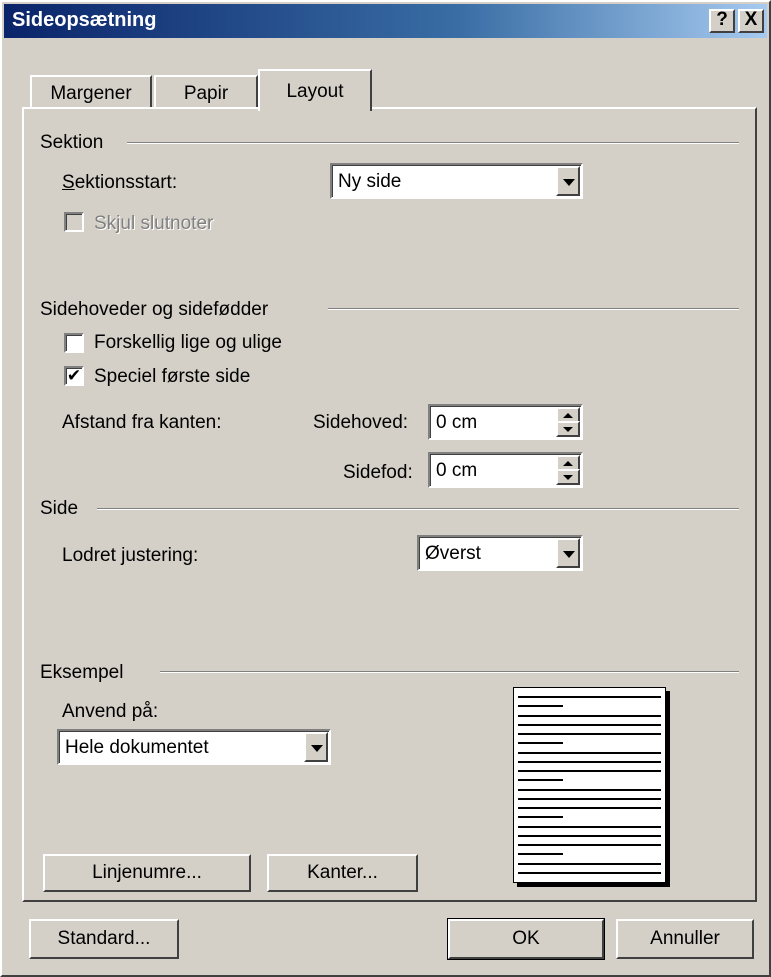 The width and height of the screenshot is (771, 977). What do you see at coordinates (533, 309) in the screenshot?
I see `headers-footers-divider` at bounding box center [533, 309].